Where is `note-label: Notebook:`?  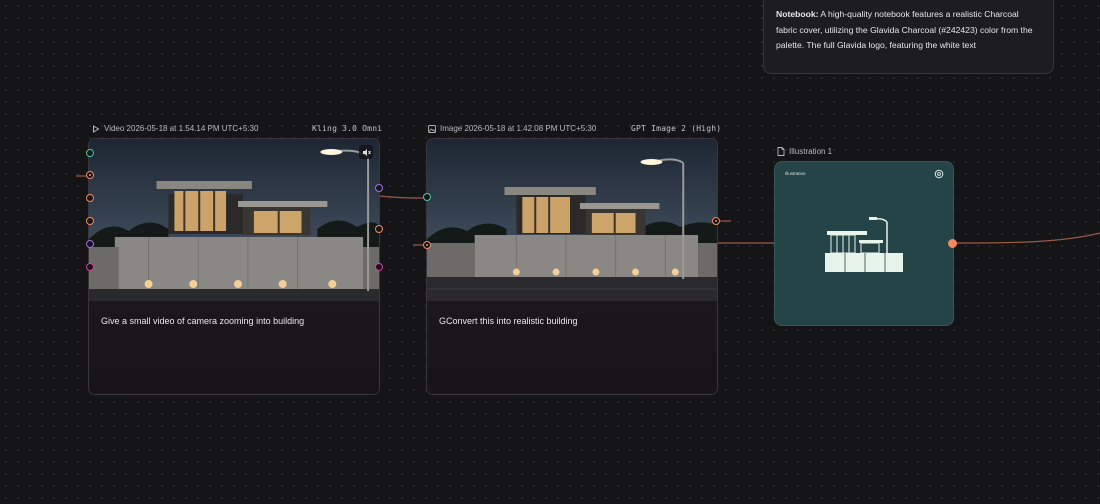
note-label: Notebook: is located at coordinates (797, 14).